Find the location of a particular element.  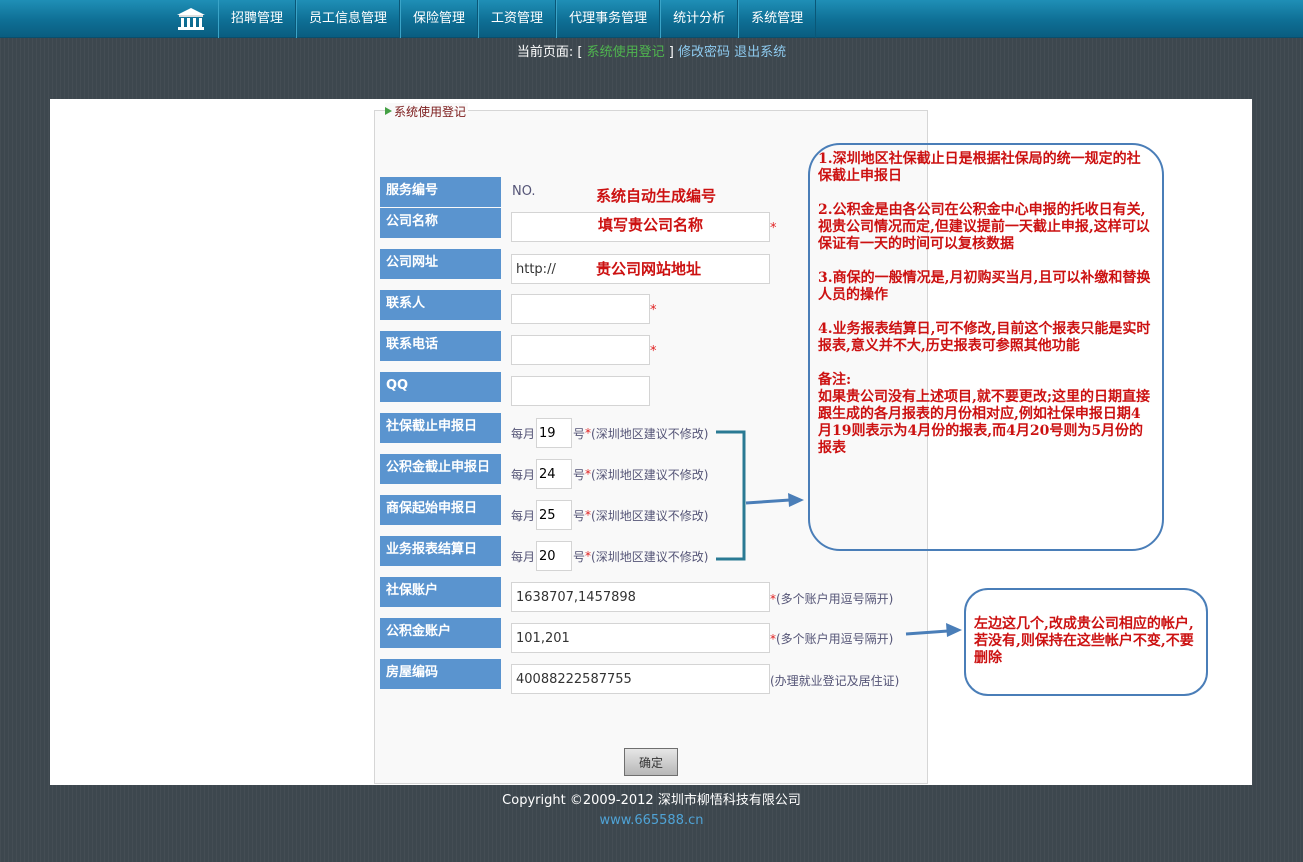

commercial-start-row: 每月 号 * (深圳地区建议不修改) is located at coordinates (609, 515).